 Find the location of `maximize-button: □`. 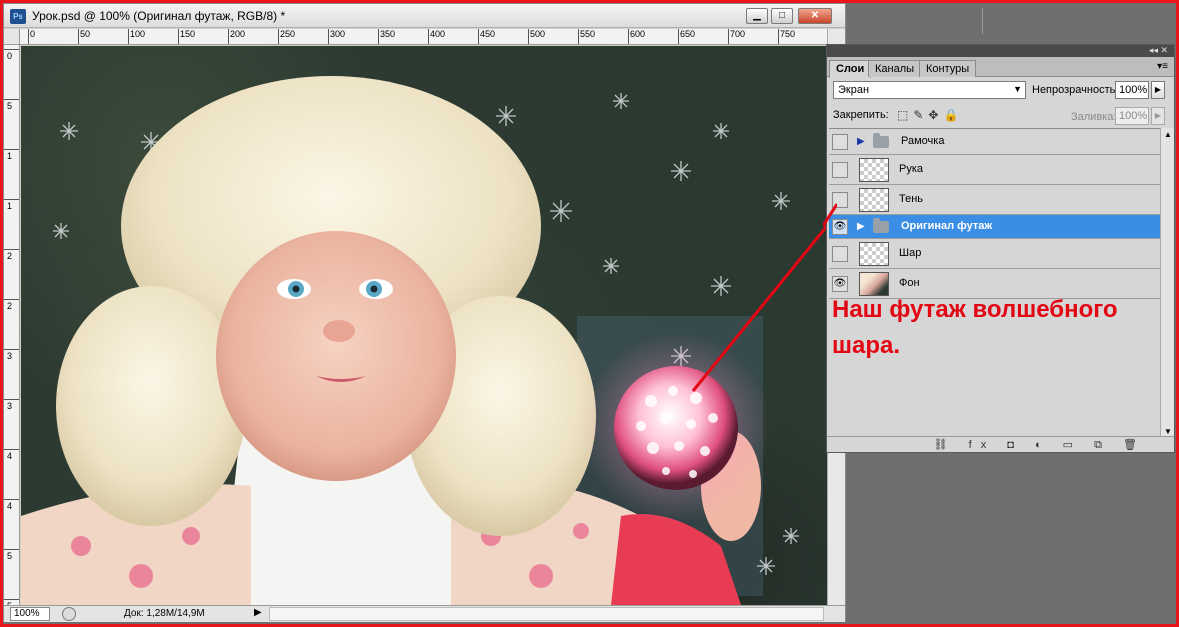

maximize-button: □ is located at coordinates (782, 16).